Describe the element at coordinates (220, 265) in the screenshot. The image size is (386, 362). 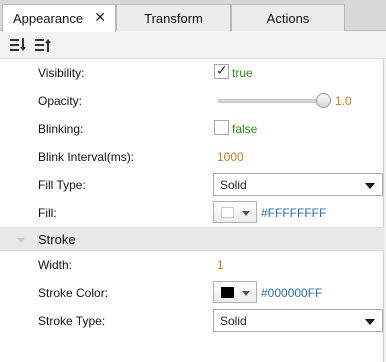
I see `width-value: 1` at that location.